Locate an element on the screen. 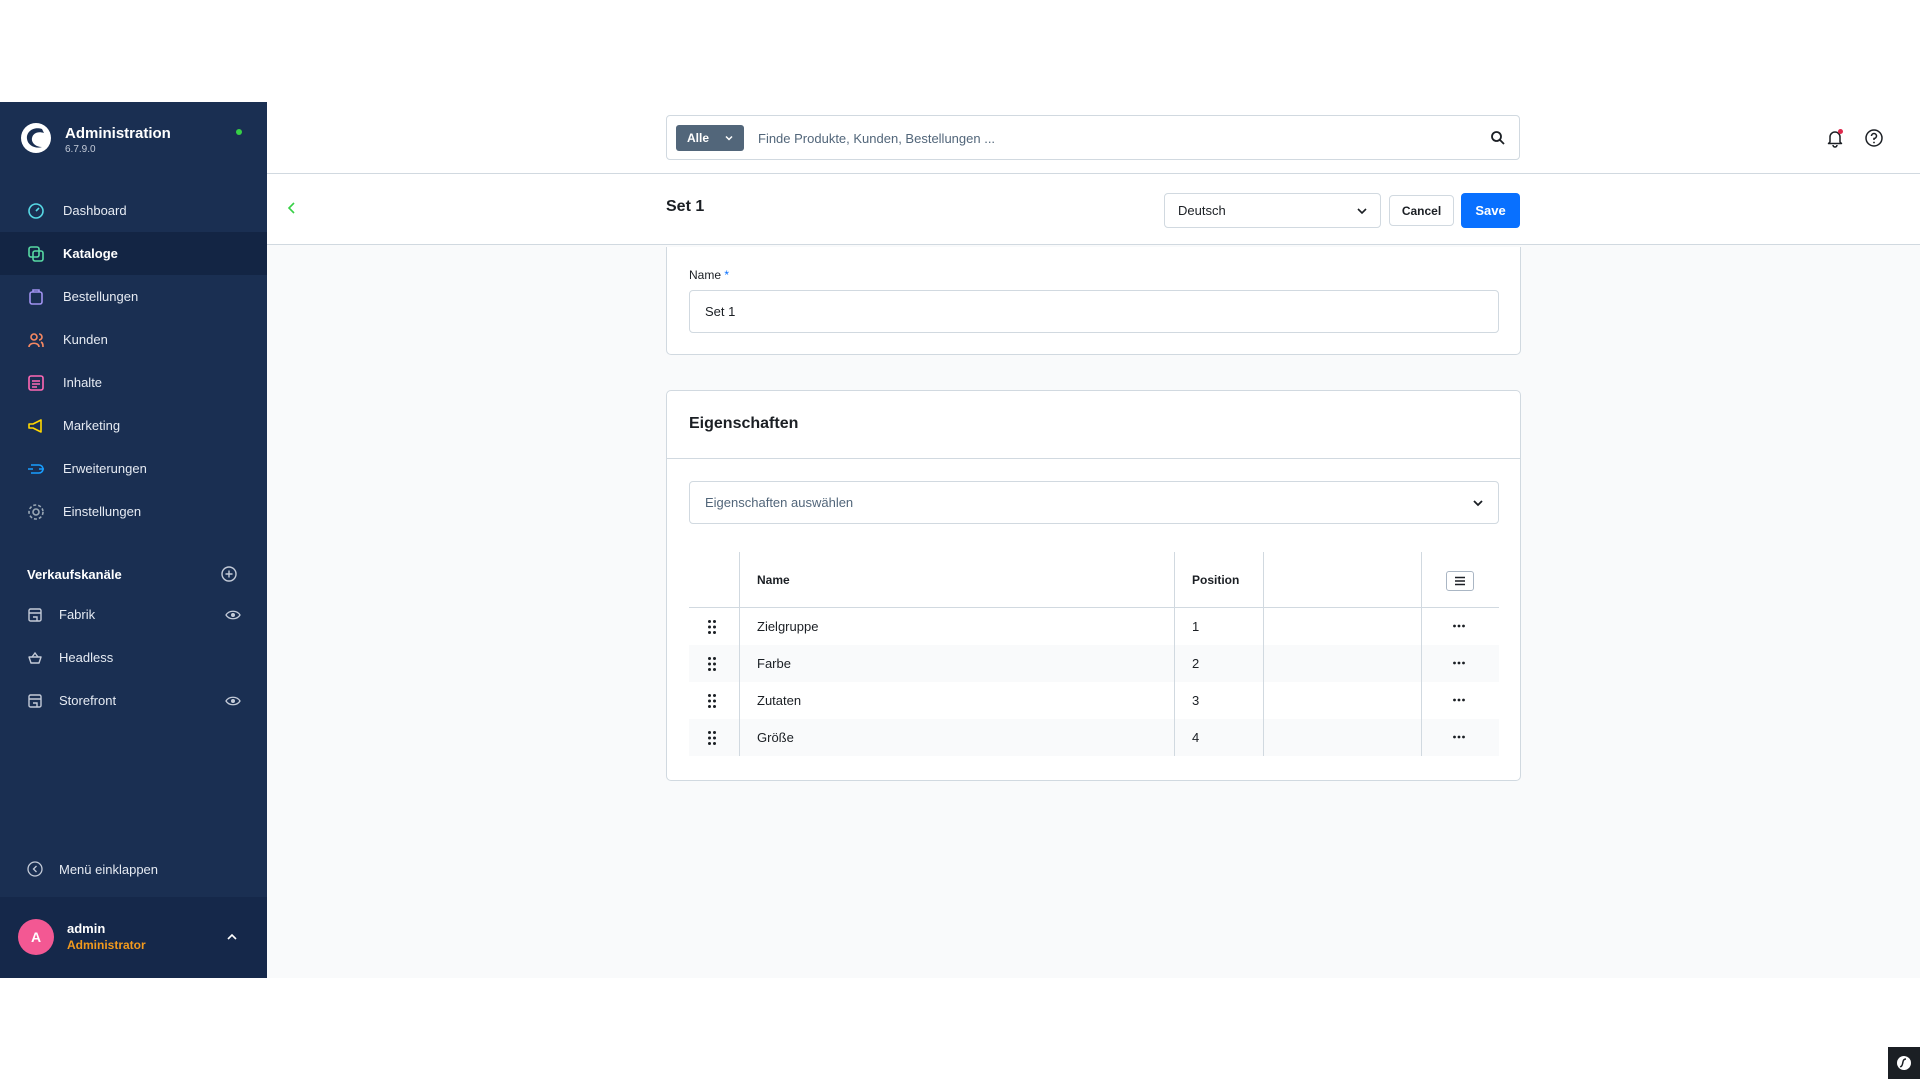  app-title: Administration is located at coordinates (118, 133).